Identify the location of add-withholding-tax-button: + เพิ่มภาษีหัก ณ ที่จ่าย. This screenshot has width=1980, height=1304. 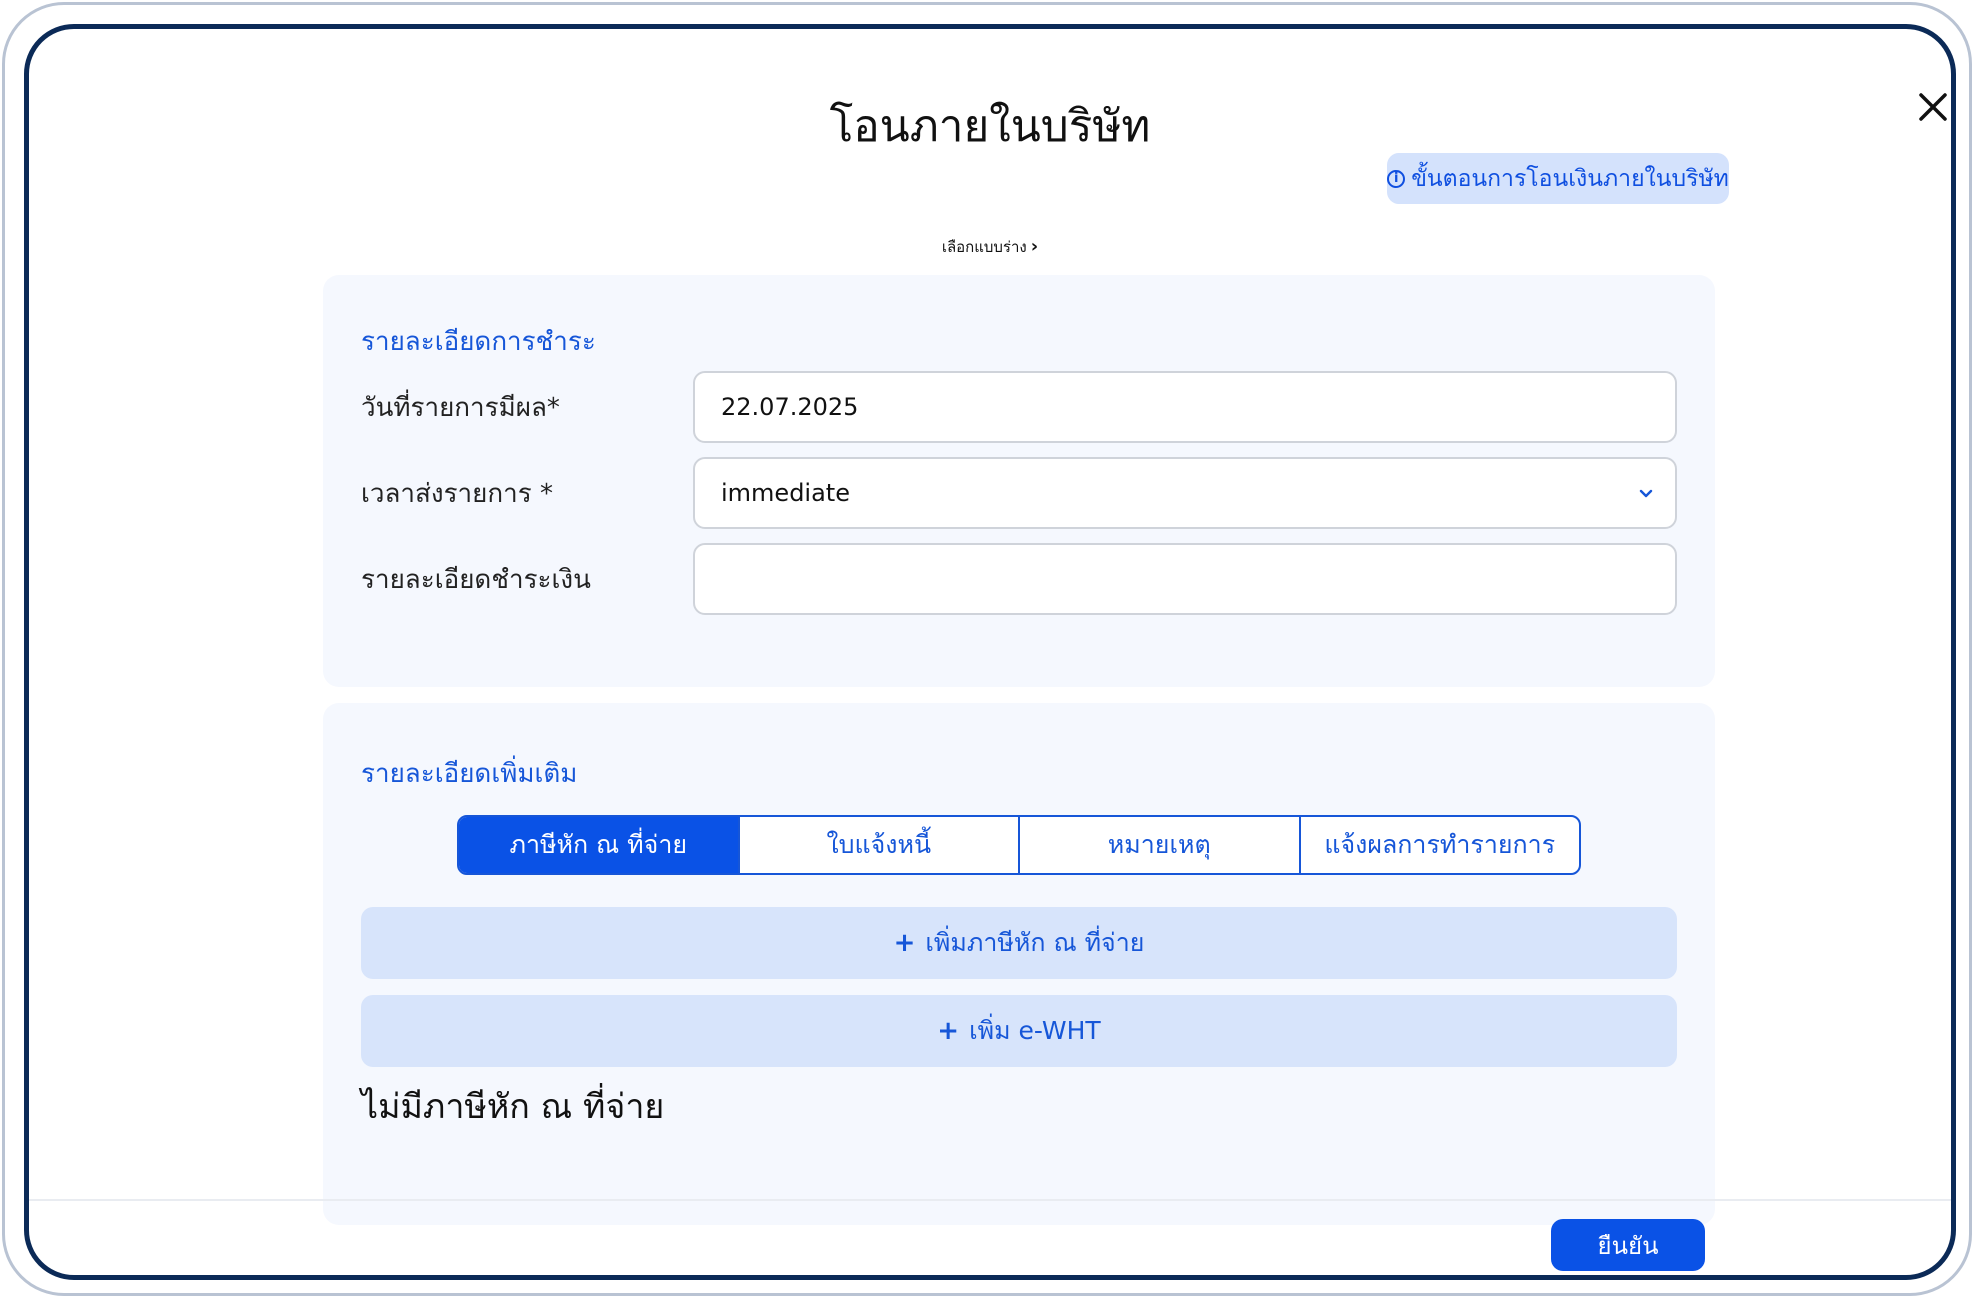
(1019, 943).